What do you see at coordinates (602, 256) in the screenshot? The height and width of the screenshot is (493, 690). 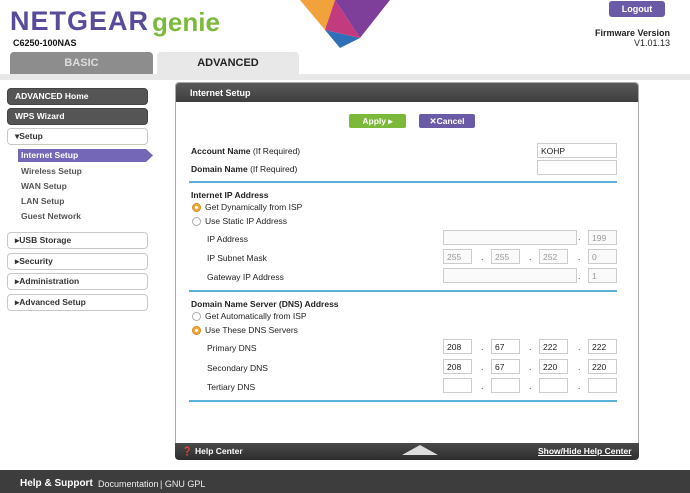 I see `subnet-octet-4: 0` at bounding box center [602, 256].